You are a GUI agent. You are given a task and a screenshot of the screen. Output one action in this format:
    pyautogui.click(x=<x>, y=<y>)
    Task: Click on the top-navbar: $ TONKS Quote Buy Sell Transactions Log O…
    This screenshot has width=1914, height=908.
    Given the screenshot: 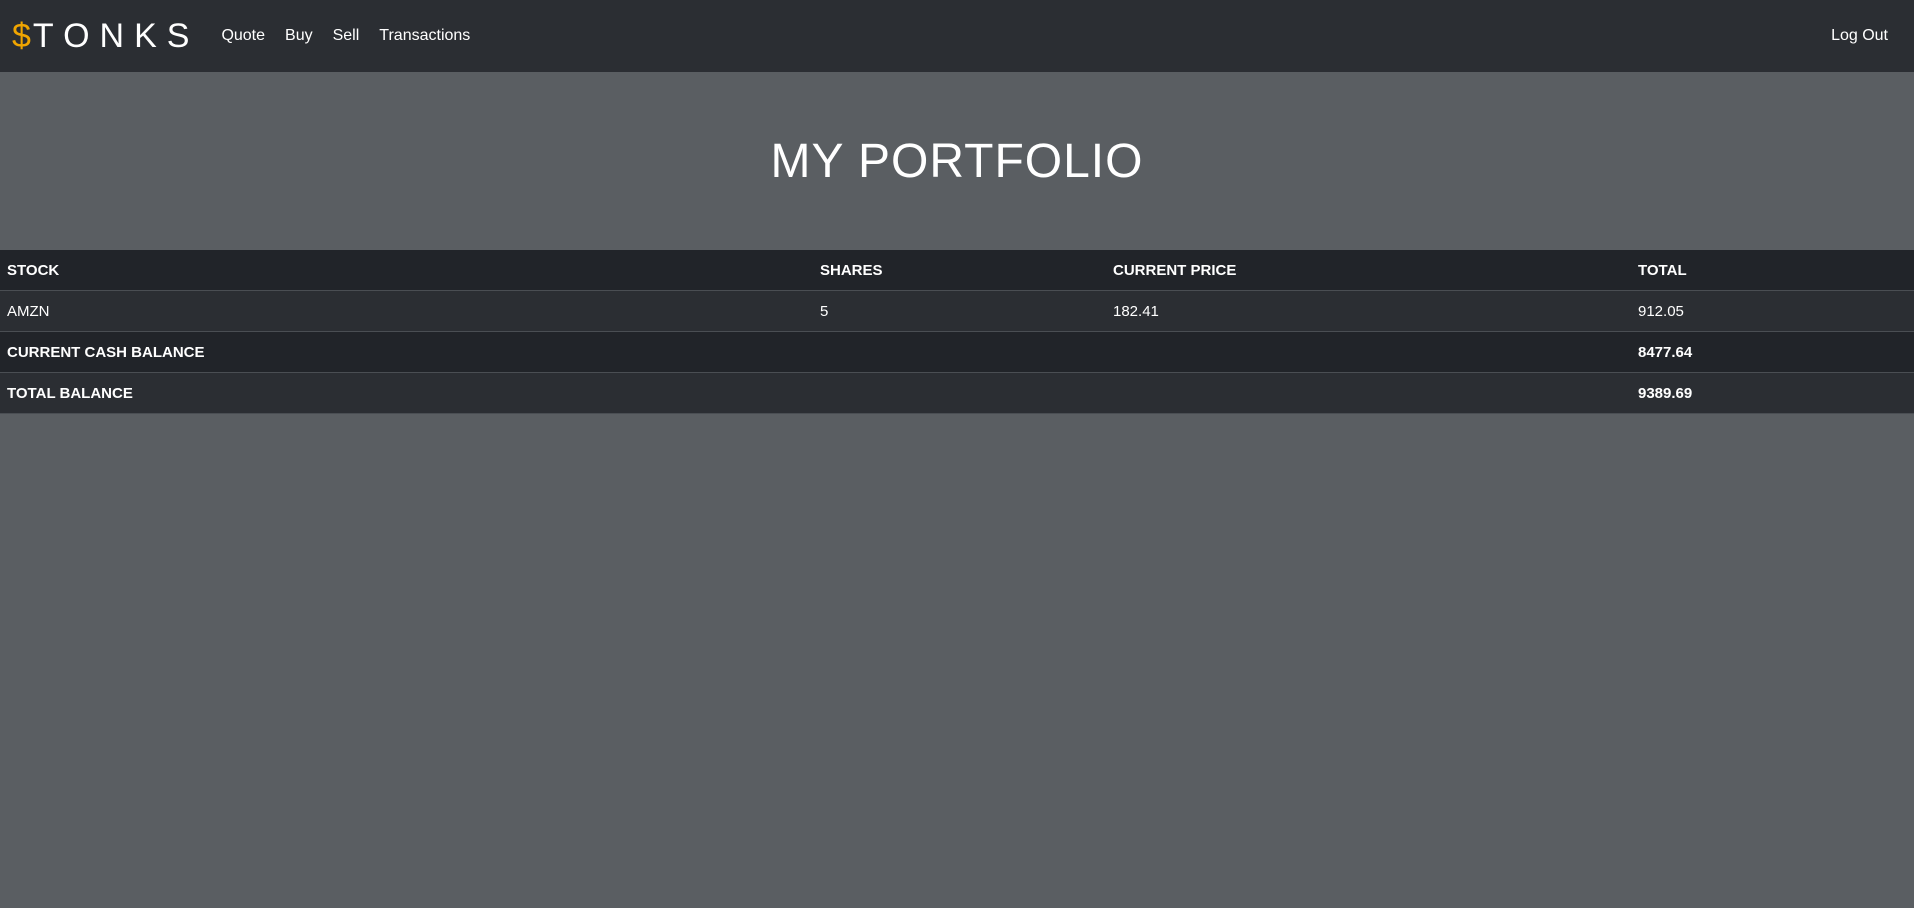 What is the action you would take?
    pyautogui.click(x=957, y=36)
    